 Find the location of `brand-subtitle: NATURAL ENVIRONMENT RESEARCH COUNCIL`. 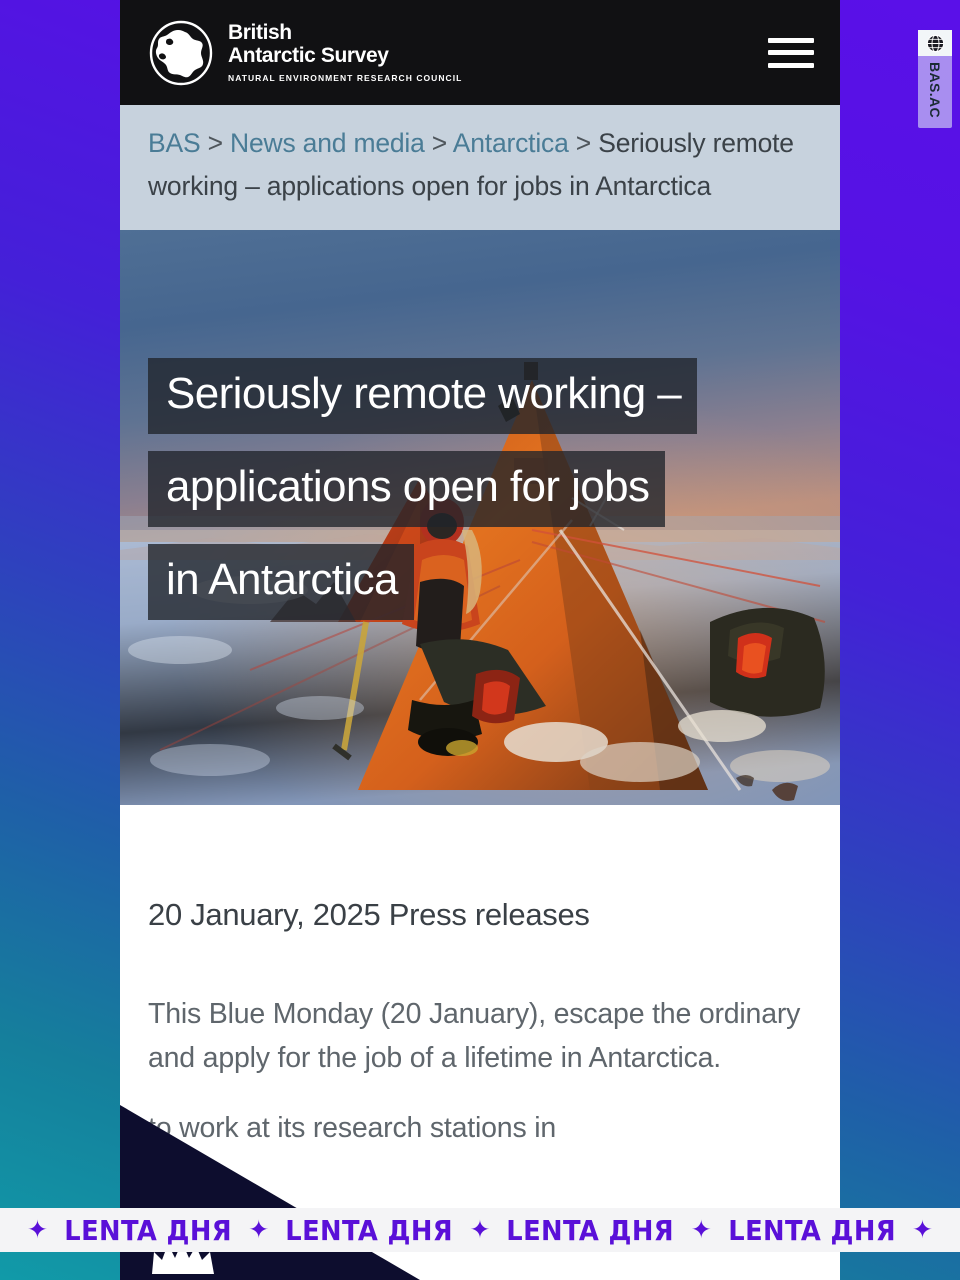

brand-subtitle: NATURAL ENVIRONMENT RESEARCH COUNCIL is located at coordinates (345, 78).